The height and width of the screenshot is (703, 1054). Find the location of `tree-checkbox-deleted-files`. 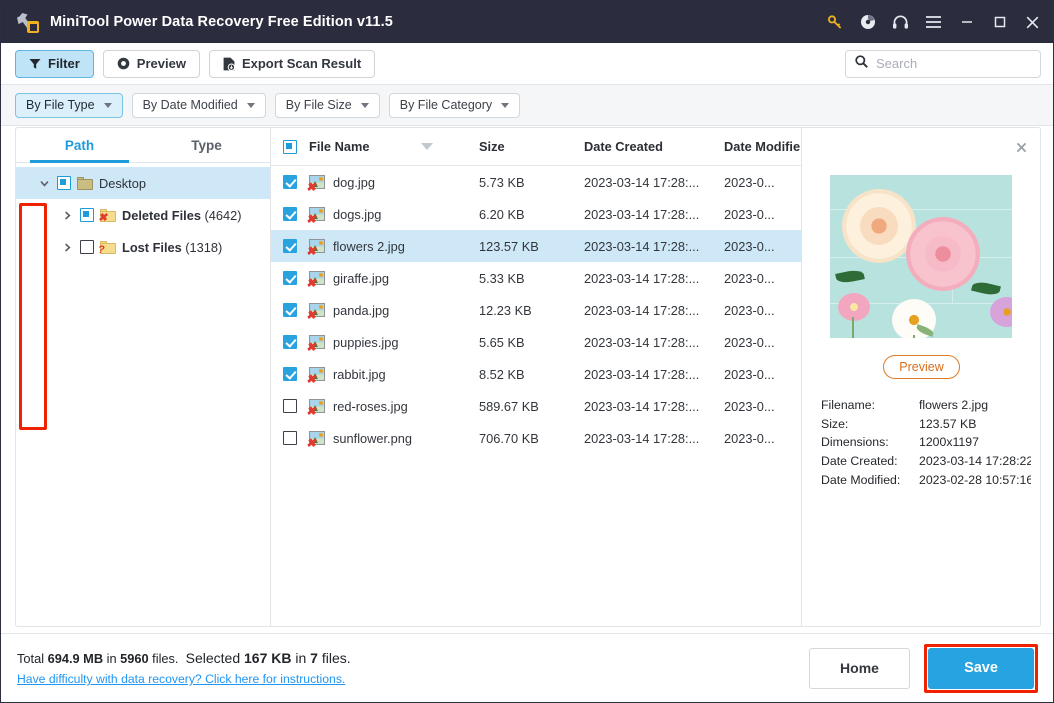

tree-checkbox-deleted-files is located at coordinates (87, 215).